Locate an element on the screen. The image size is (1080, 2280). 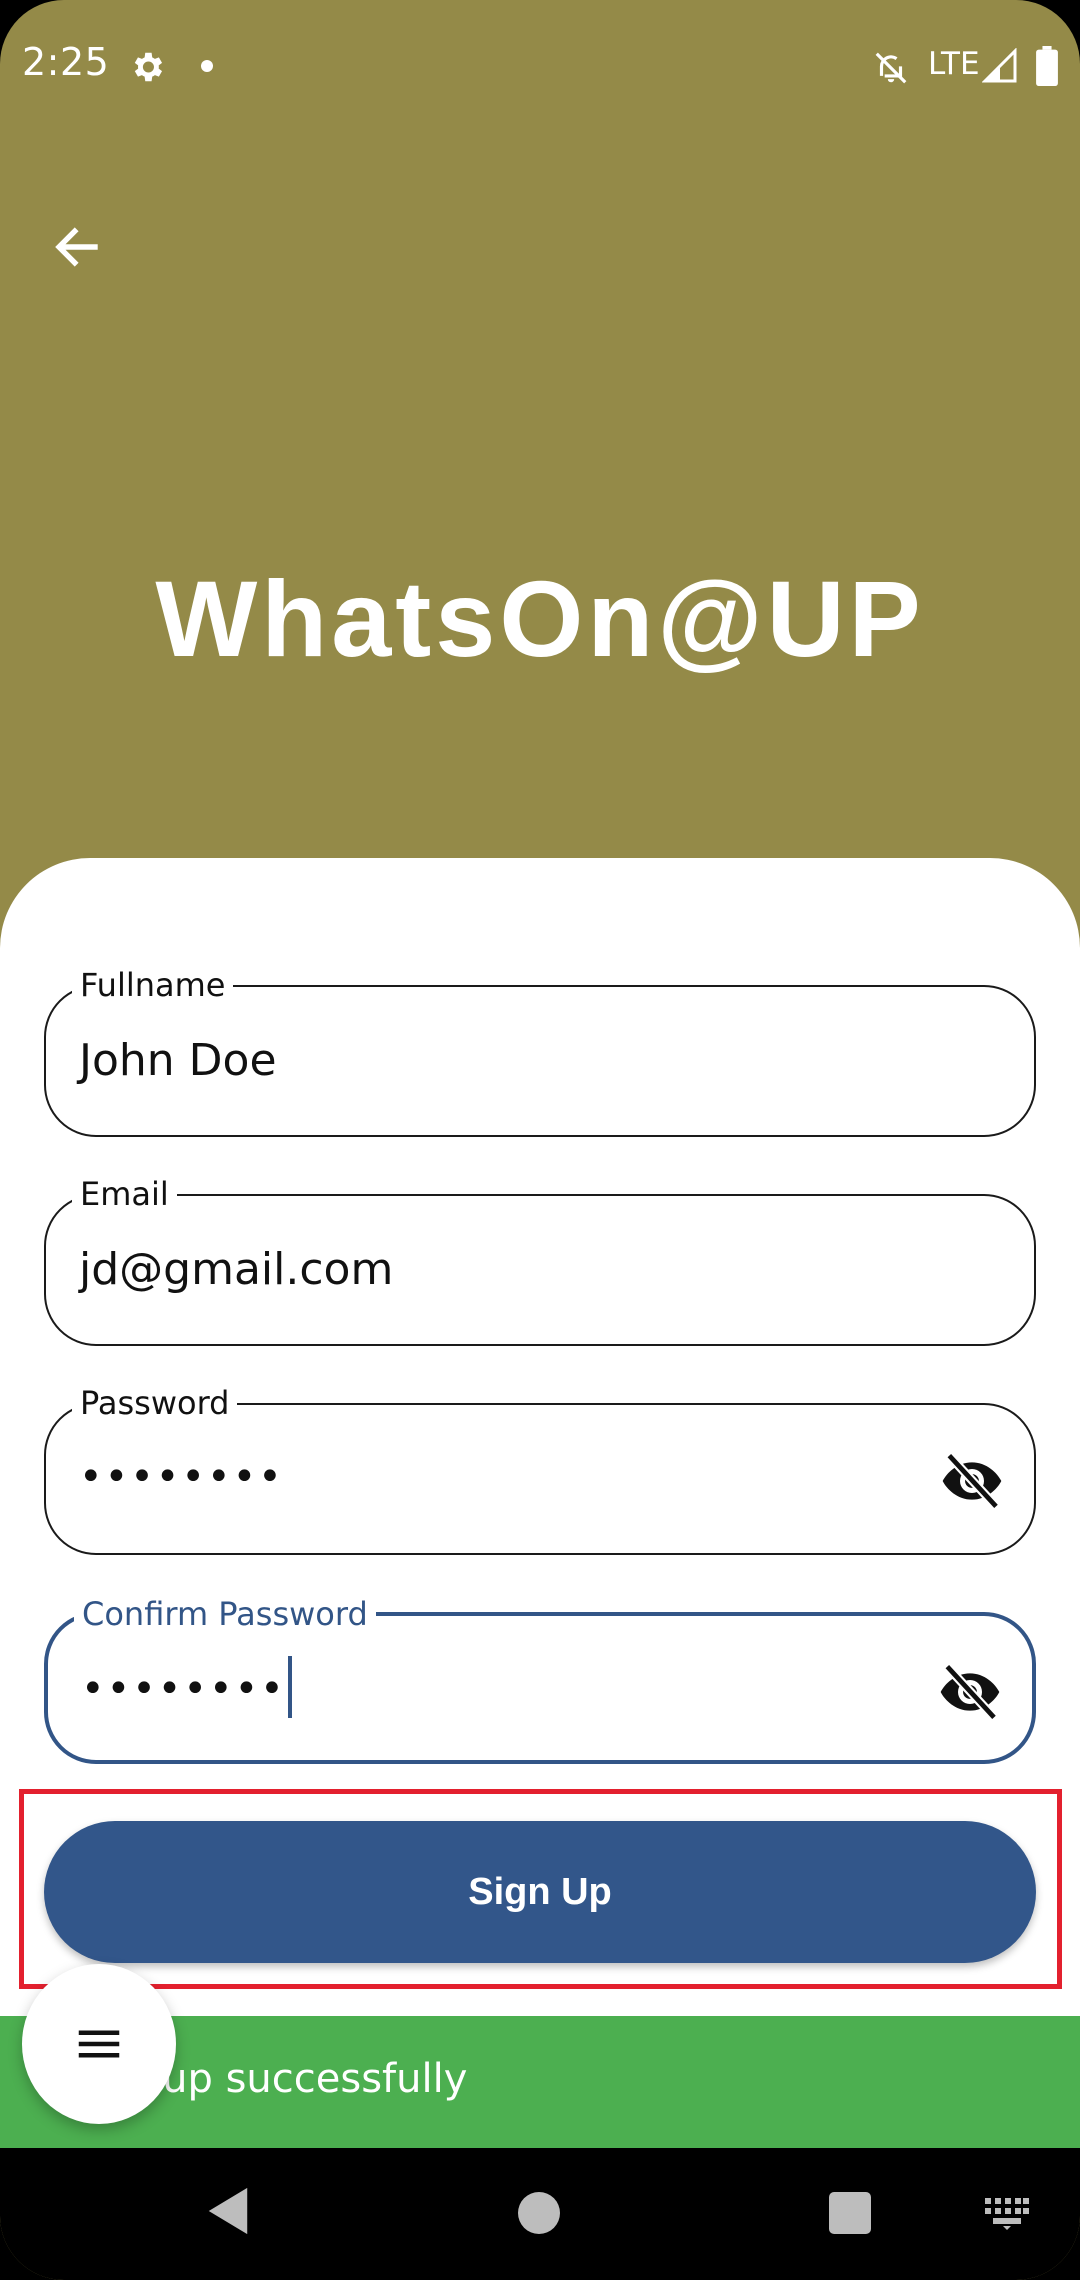
nav-recents-icon is located at coordinates (850, 2213).